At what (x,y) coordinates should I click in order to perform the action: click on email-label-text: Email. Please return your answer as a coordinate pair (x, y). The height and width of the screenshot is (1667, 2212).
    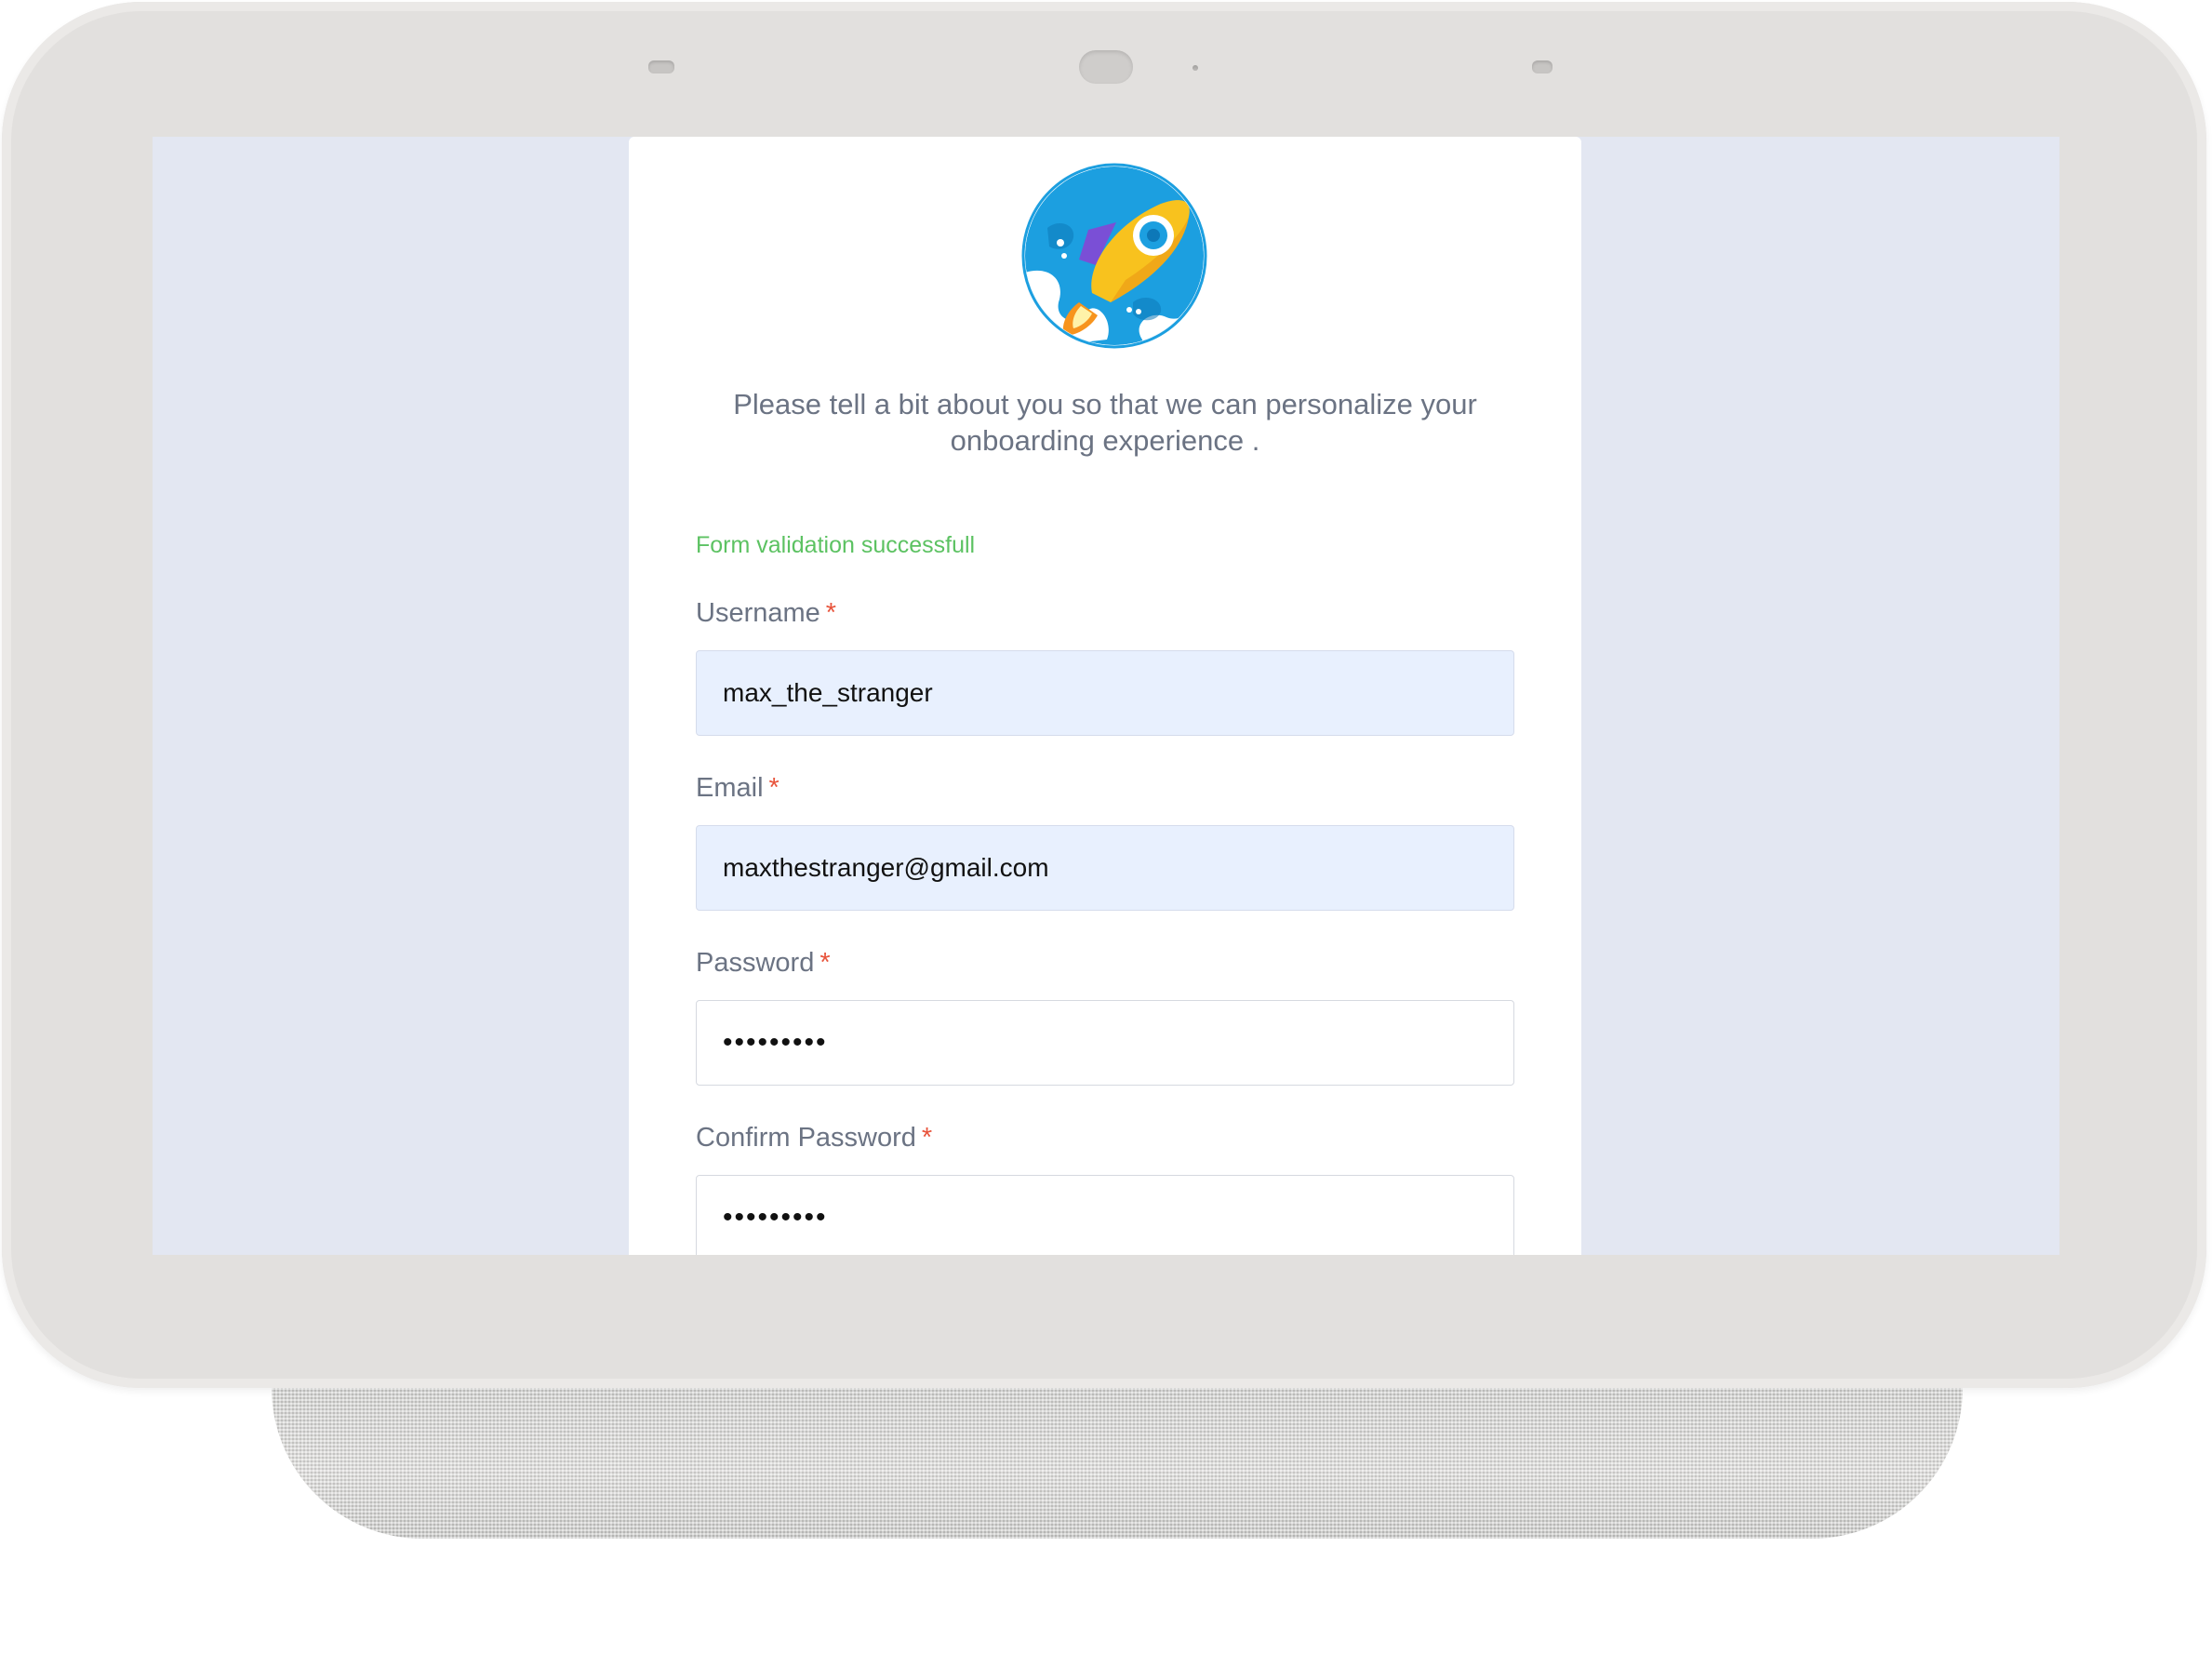
    Looking at the image, I should click on (730, 788).